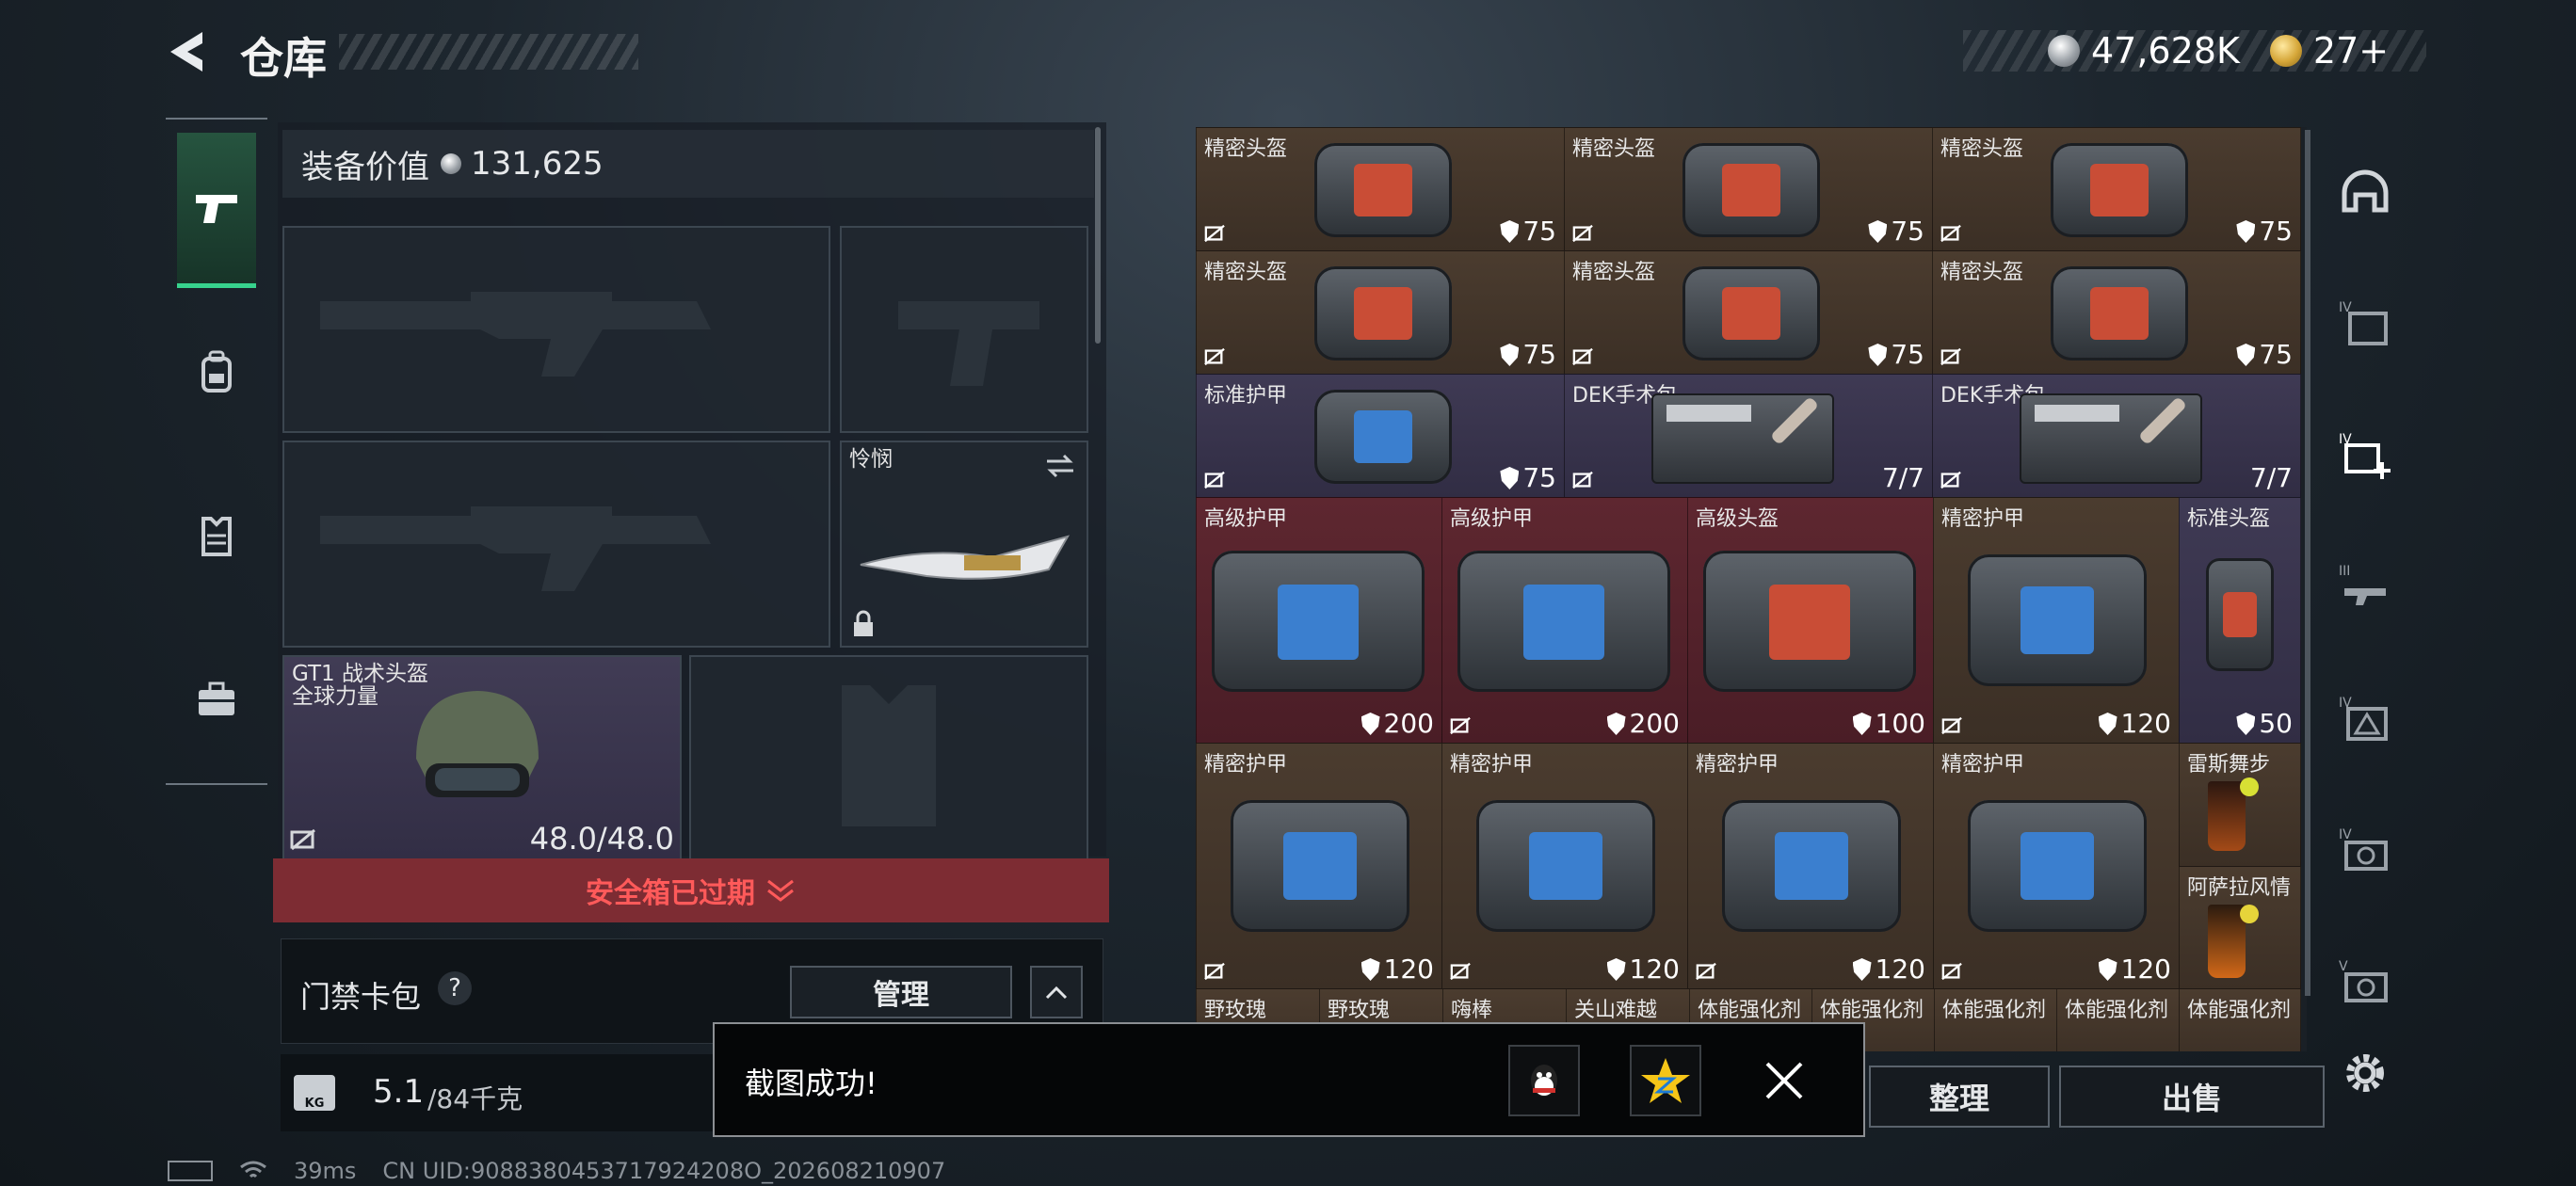 The height and width of the screenshot is (1186, 2576). What do you see at coordinates (2365, 193) in the screenshot?
I see `helmet-slot-icon` at bounding box center [2365, 193].